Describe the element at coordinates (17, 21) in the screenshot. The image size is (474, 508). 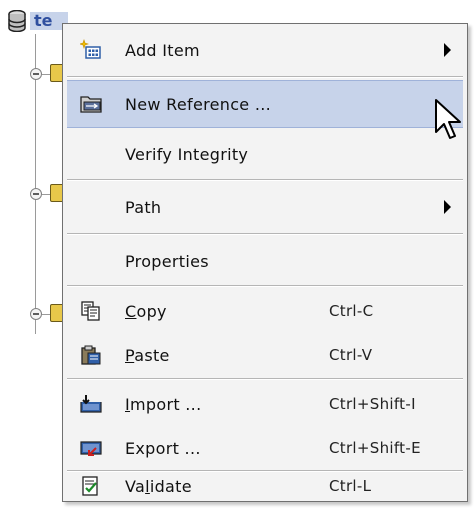
I see `database-icon` at that location.